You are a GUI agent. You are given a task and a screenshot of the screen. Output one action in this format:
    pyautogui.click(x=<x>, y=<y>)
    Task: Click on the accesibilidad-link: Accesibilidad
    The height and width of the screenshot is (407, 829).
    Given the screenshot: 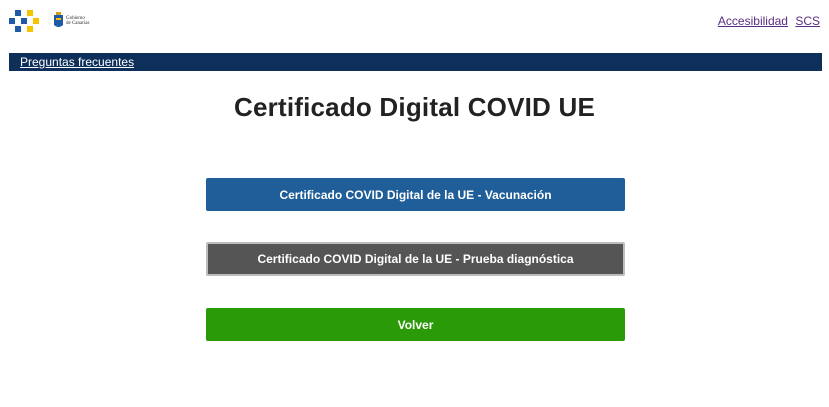 What is the action you would take?
    pyautogui.click(x=753, y=21)
    